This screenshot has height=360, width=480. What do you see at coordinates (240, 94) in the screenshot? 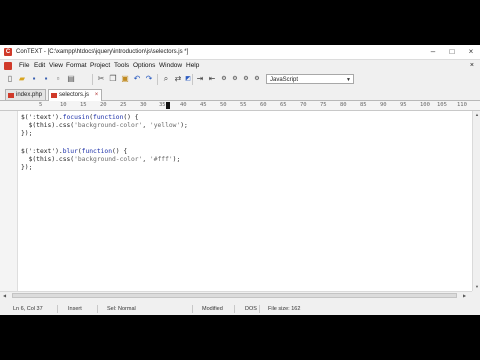
I see `document-tabs: index.php selectors.js ×` at bounding box center [240, 94].